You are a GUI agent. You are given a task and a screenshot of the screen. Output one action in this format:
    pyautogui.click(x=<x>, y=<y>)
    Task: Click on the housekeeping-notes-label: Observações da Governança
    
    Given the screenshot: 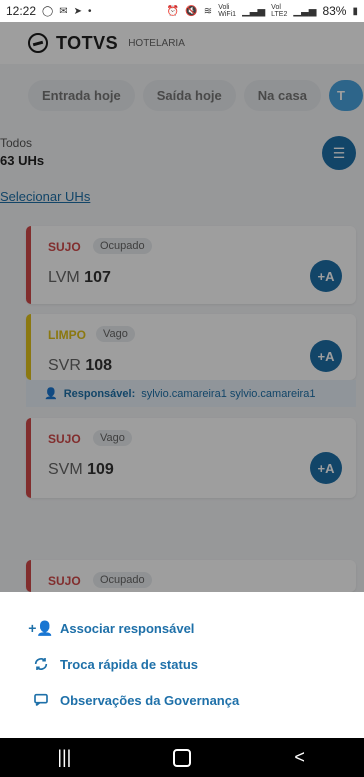 What is the action you would take?
    pyautogui.click(x=150, y=700)
    